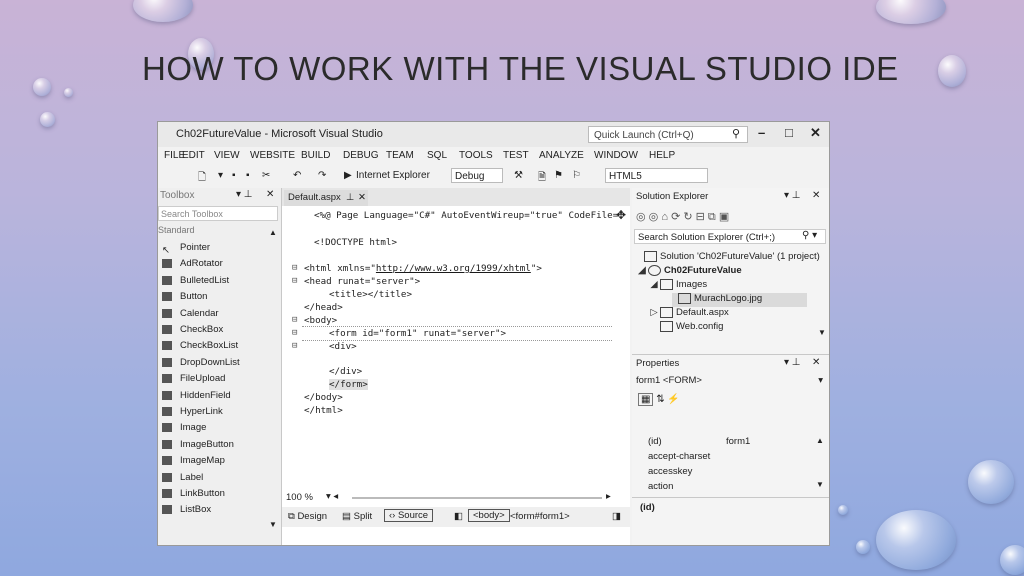  I want to click on split-tab: ▤ Split, so click(357, 516).